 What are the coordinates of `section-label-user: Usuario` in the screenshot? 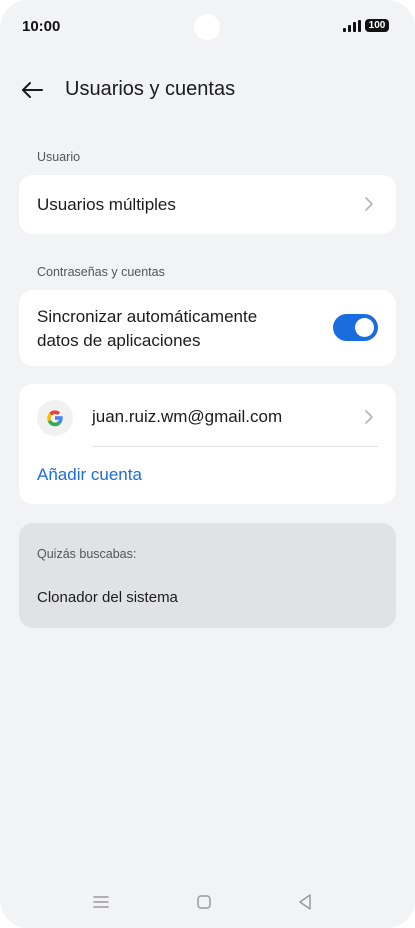 It's located at (59, 157).